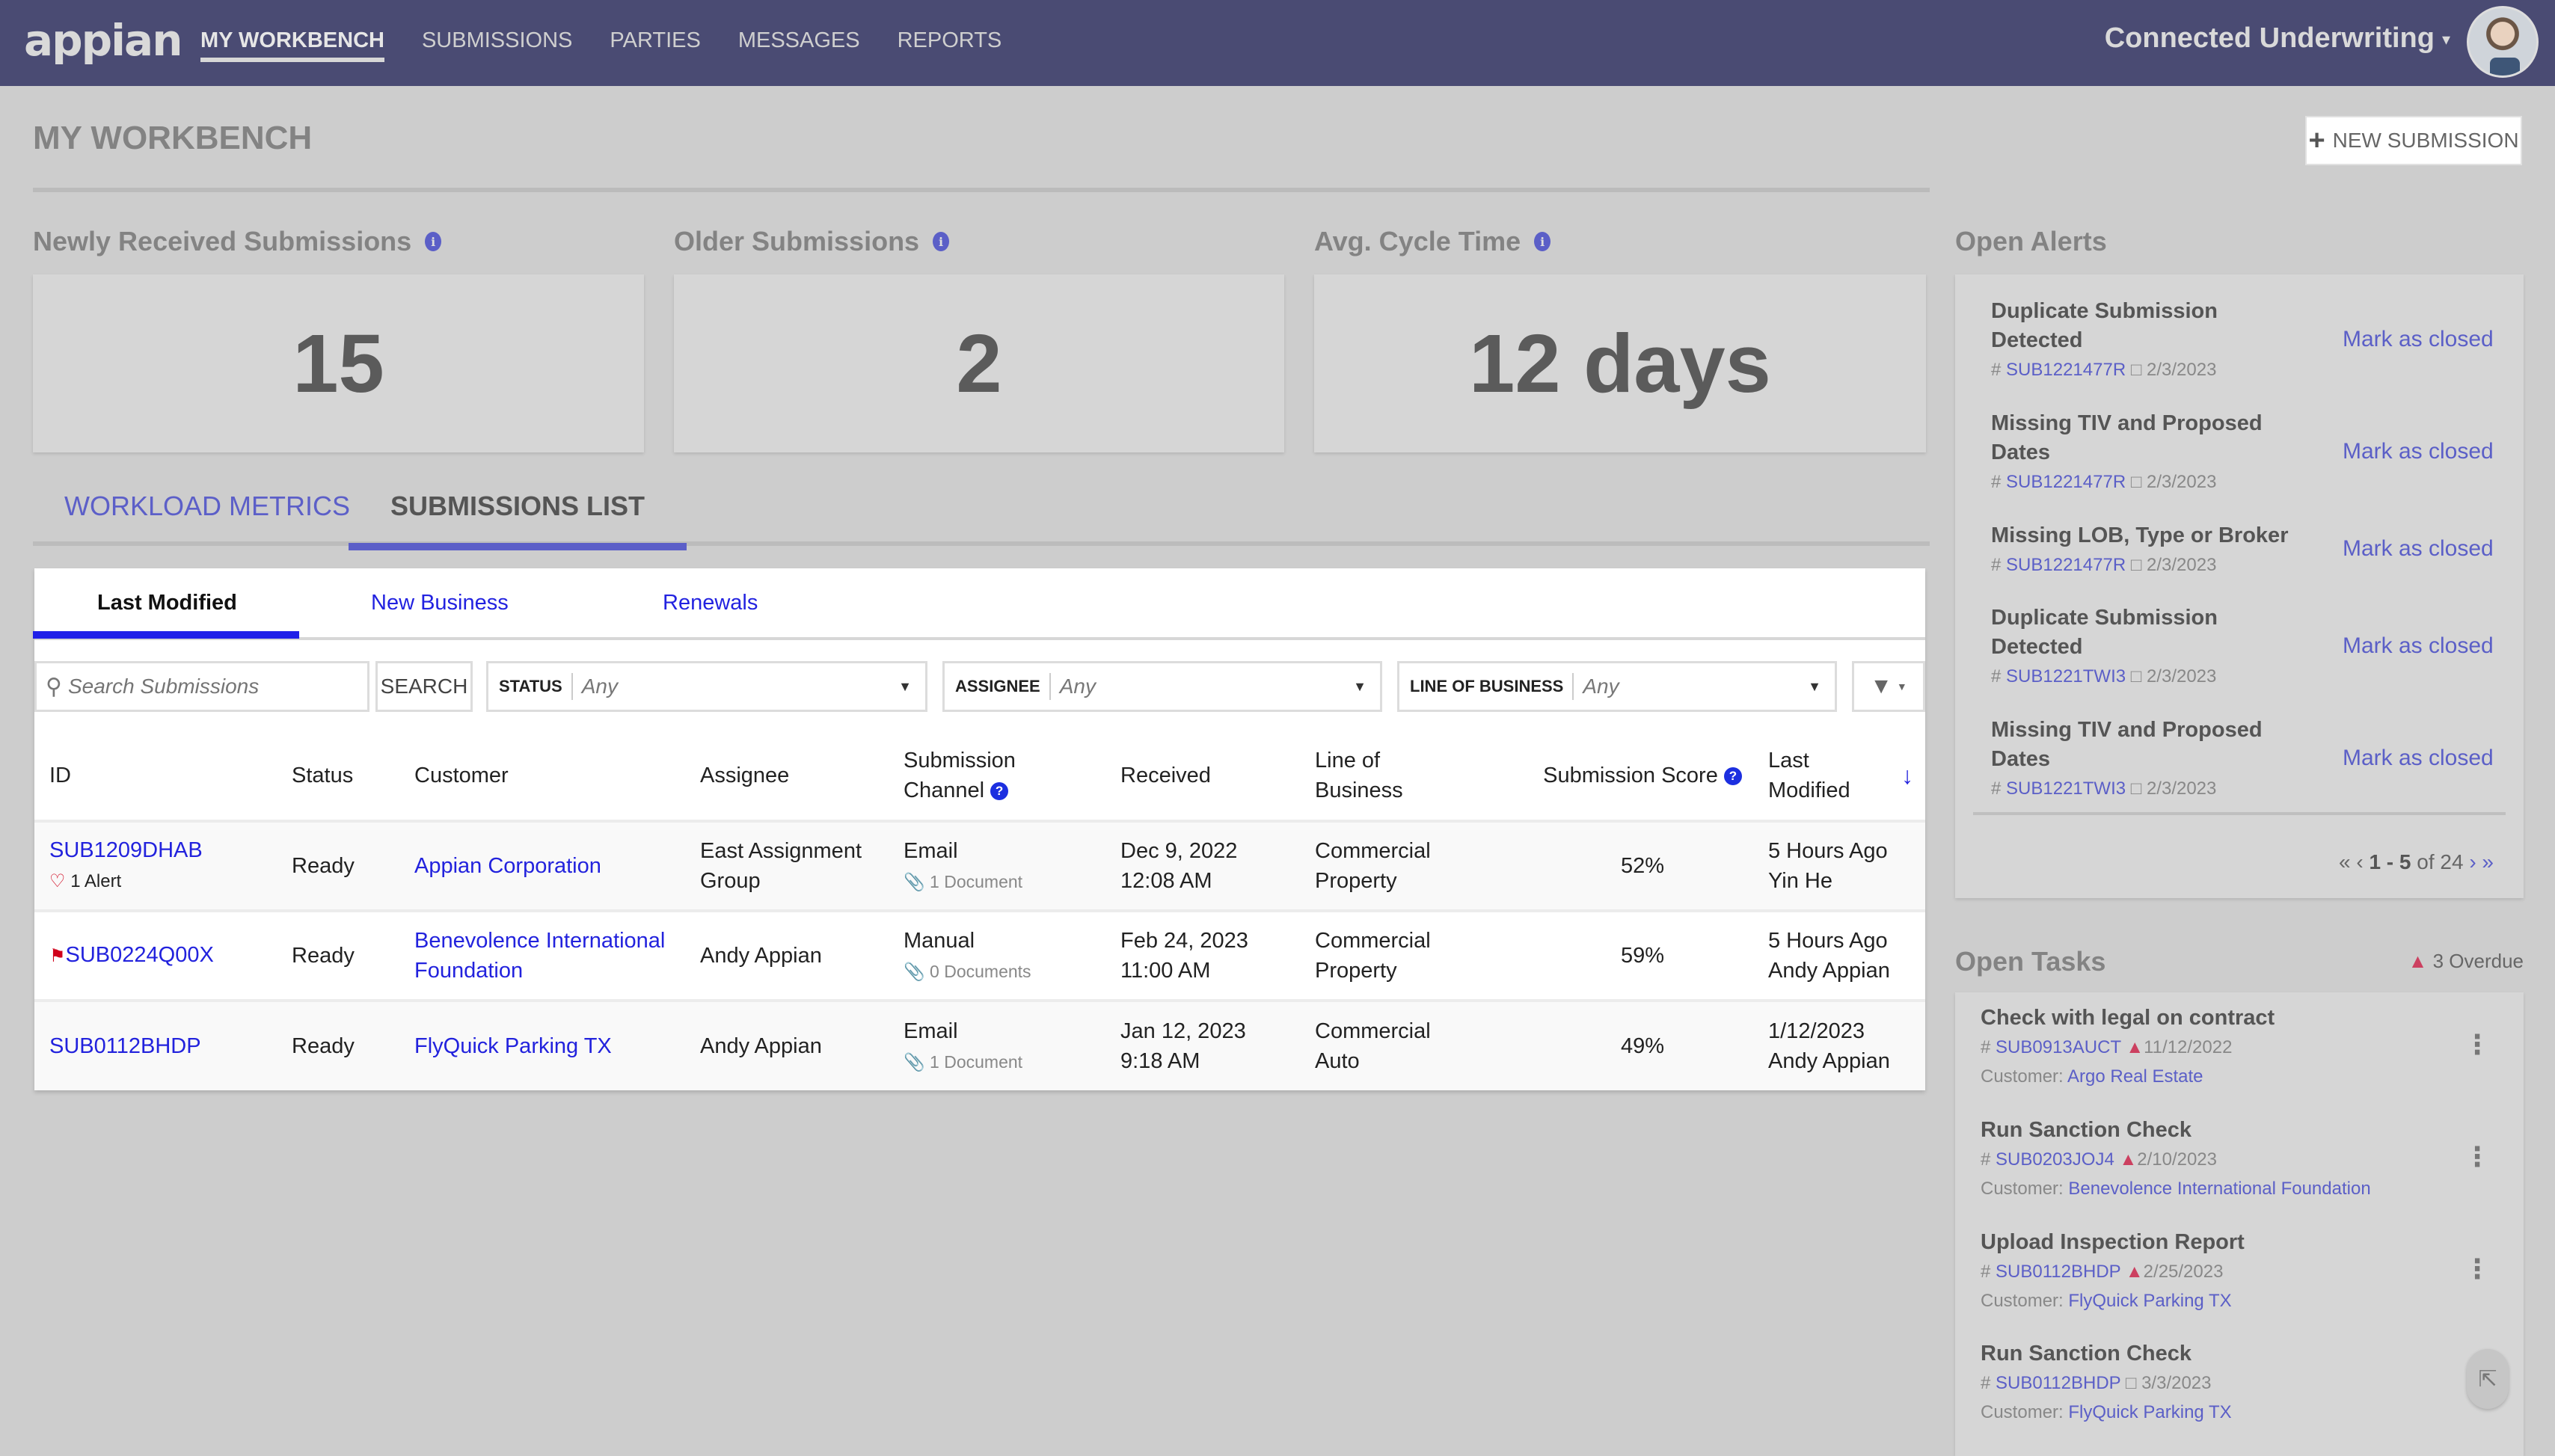  I want to click on new-submission-label: NEW SUBMISSION, so click(2426, 140).